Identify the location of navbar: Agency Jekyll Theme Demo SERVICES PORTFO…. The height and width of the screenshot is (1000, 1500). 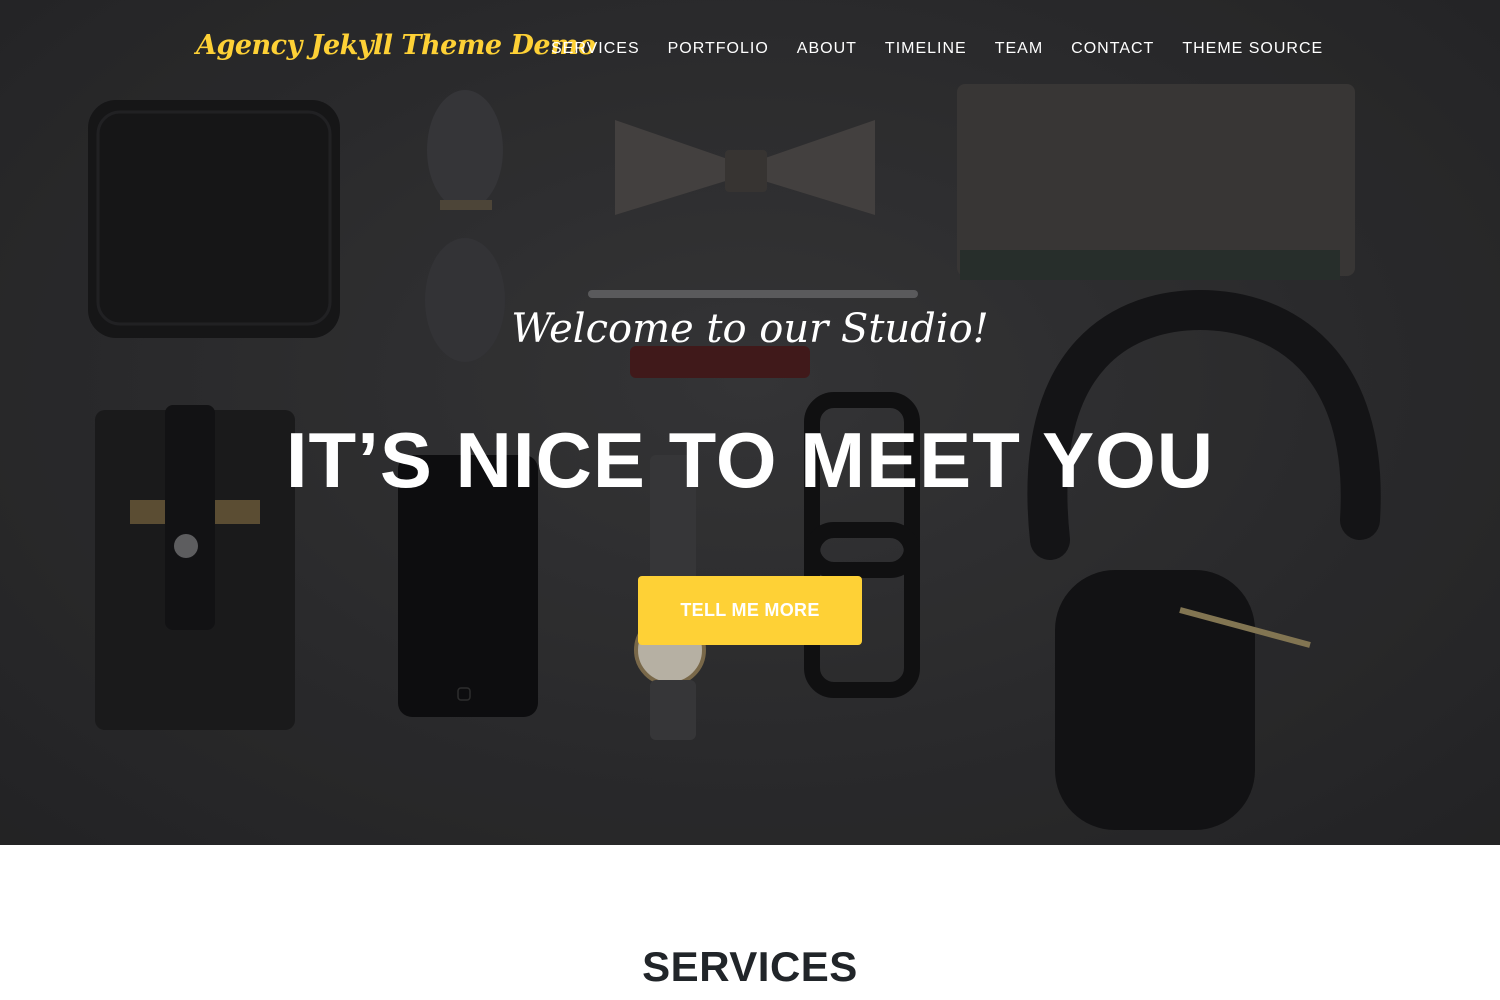
(750, 50).